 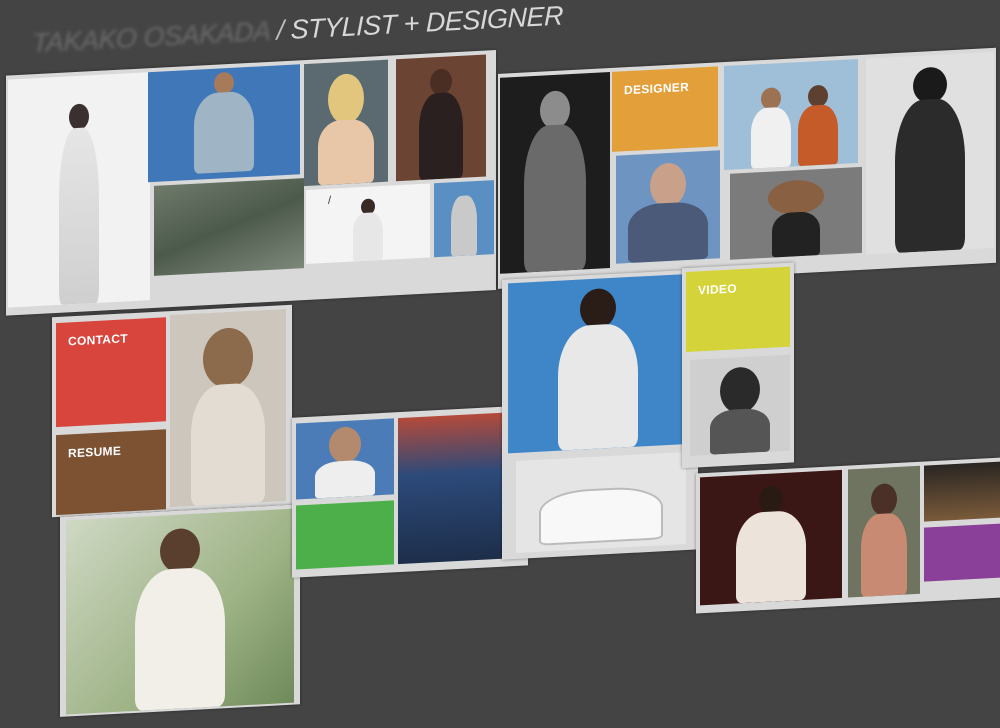 I want to click on site-title-name: TAKAKO OSAKADA, so click(x=151, y=37).